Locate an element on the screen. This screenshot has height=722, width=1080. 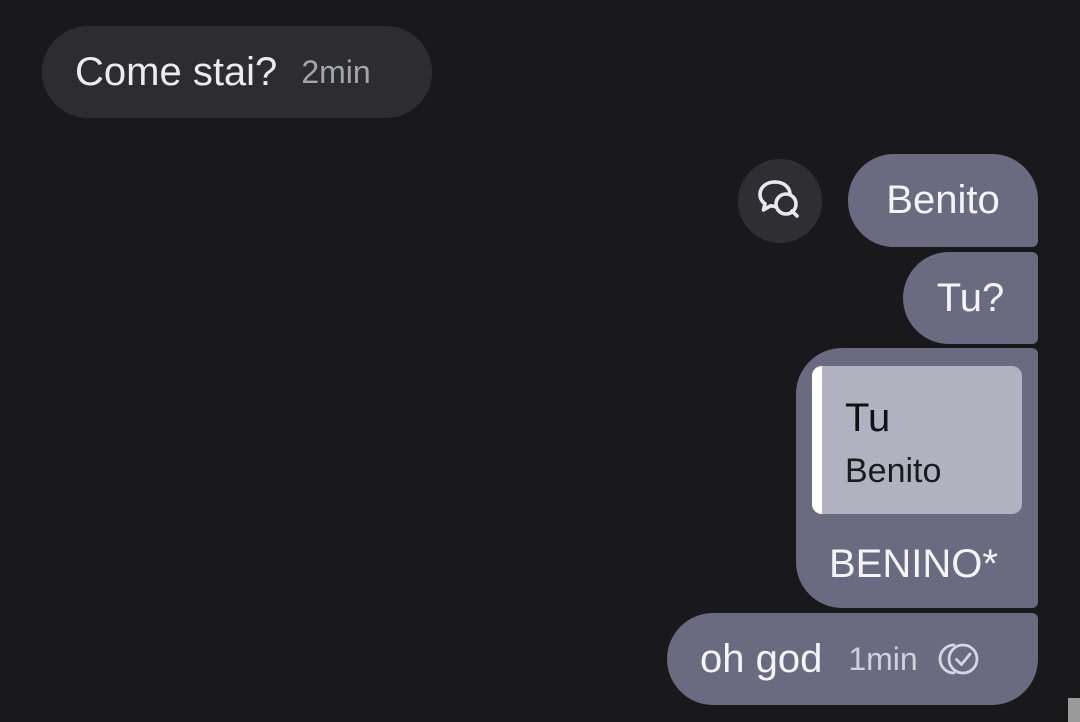
quoted-message-author: Tu is located at coordinates (868, 418).